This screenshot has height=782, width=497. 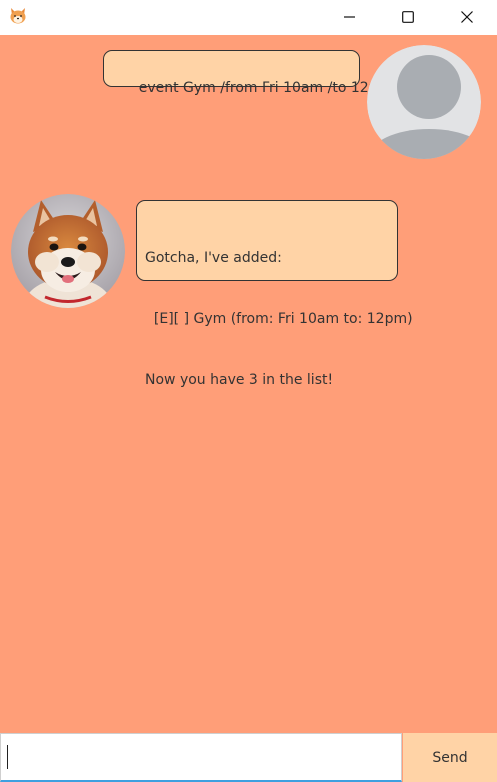 I want to click on user-message-bubble: event Gym /from Fri 10am /to 12pm, so click(x=247, y=73).